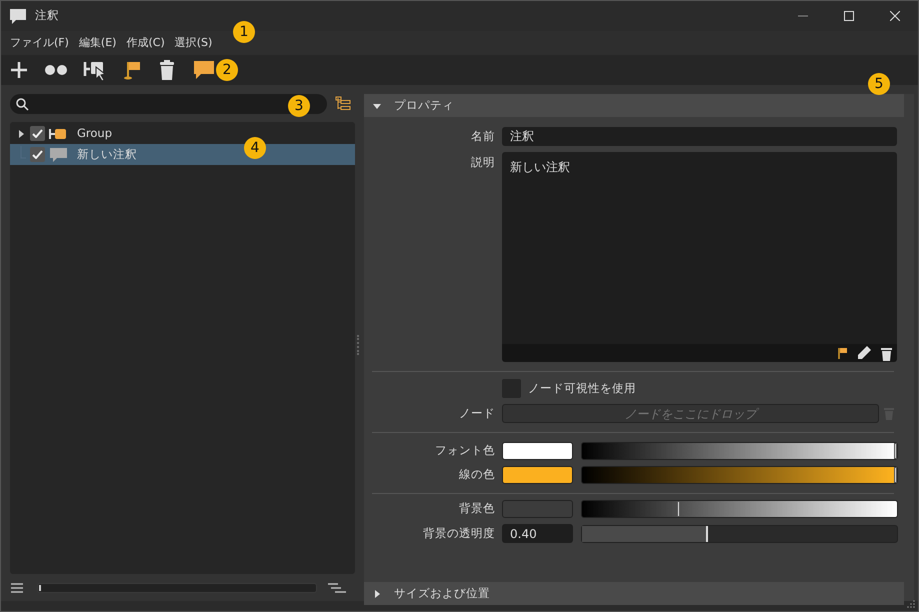  I want to click on section-title: サイズおよび位置, so click(442, 593).